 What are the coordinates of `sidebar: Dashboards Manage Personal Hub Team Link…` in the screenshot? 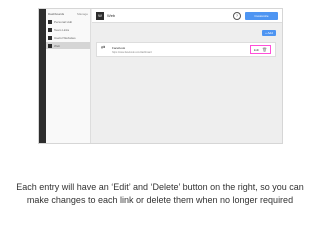 It's located at (68, 76).